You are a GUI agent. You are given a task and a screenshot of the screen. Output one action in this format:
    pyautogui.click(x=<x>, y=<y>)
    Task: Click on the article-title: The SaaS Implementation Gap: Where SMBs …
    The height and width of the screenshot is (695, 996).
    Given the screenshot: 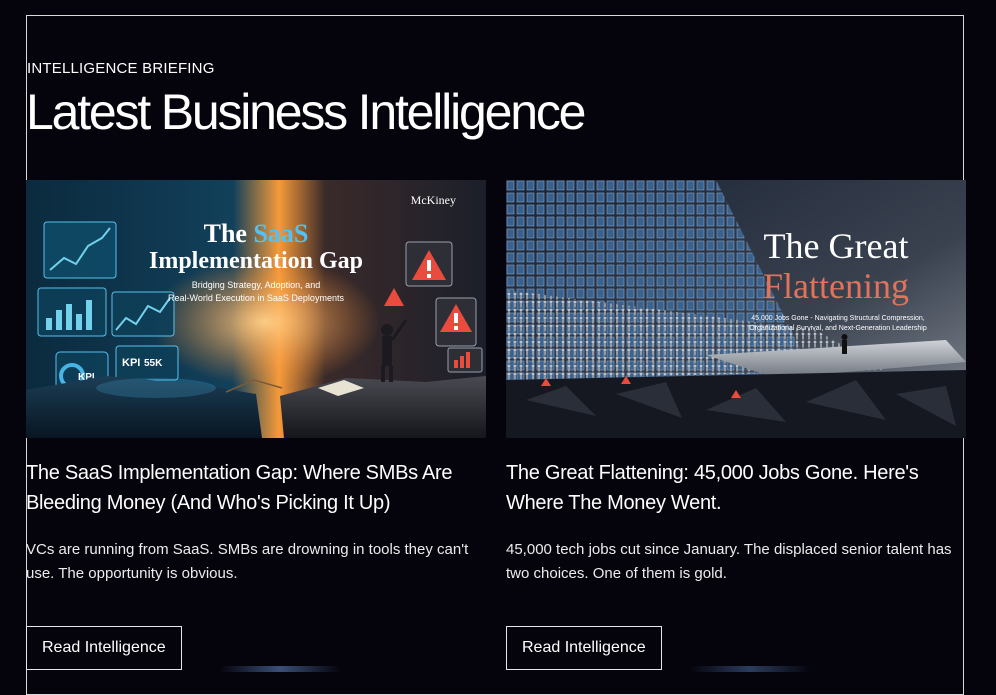 What is the action you would take?
    pyautogui.click(x=256, y=488)
    